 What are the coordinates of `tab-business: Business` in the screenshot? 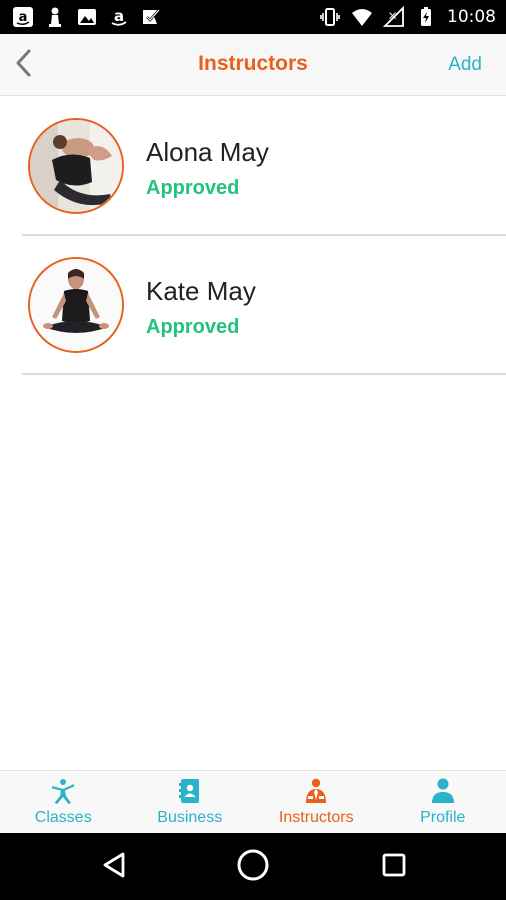 It's located at (190, 802).